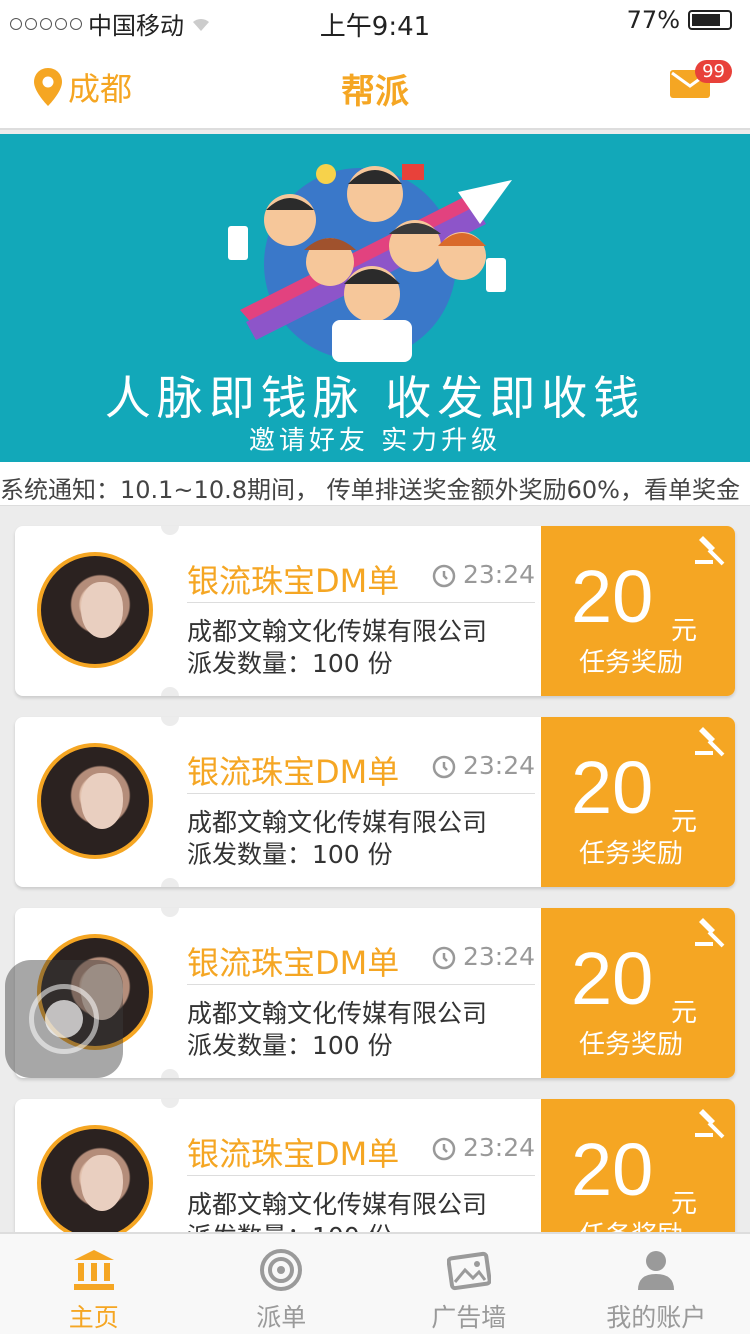  Describe the element at coordinates (93, 1317) in the screenshot. I see `tab-label: 主页` at that location.